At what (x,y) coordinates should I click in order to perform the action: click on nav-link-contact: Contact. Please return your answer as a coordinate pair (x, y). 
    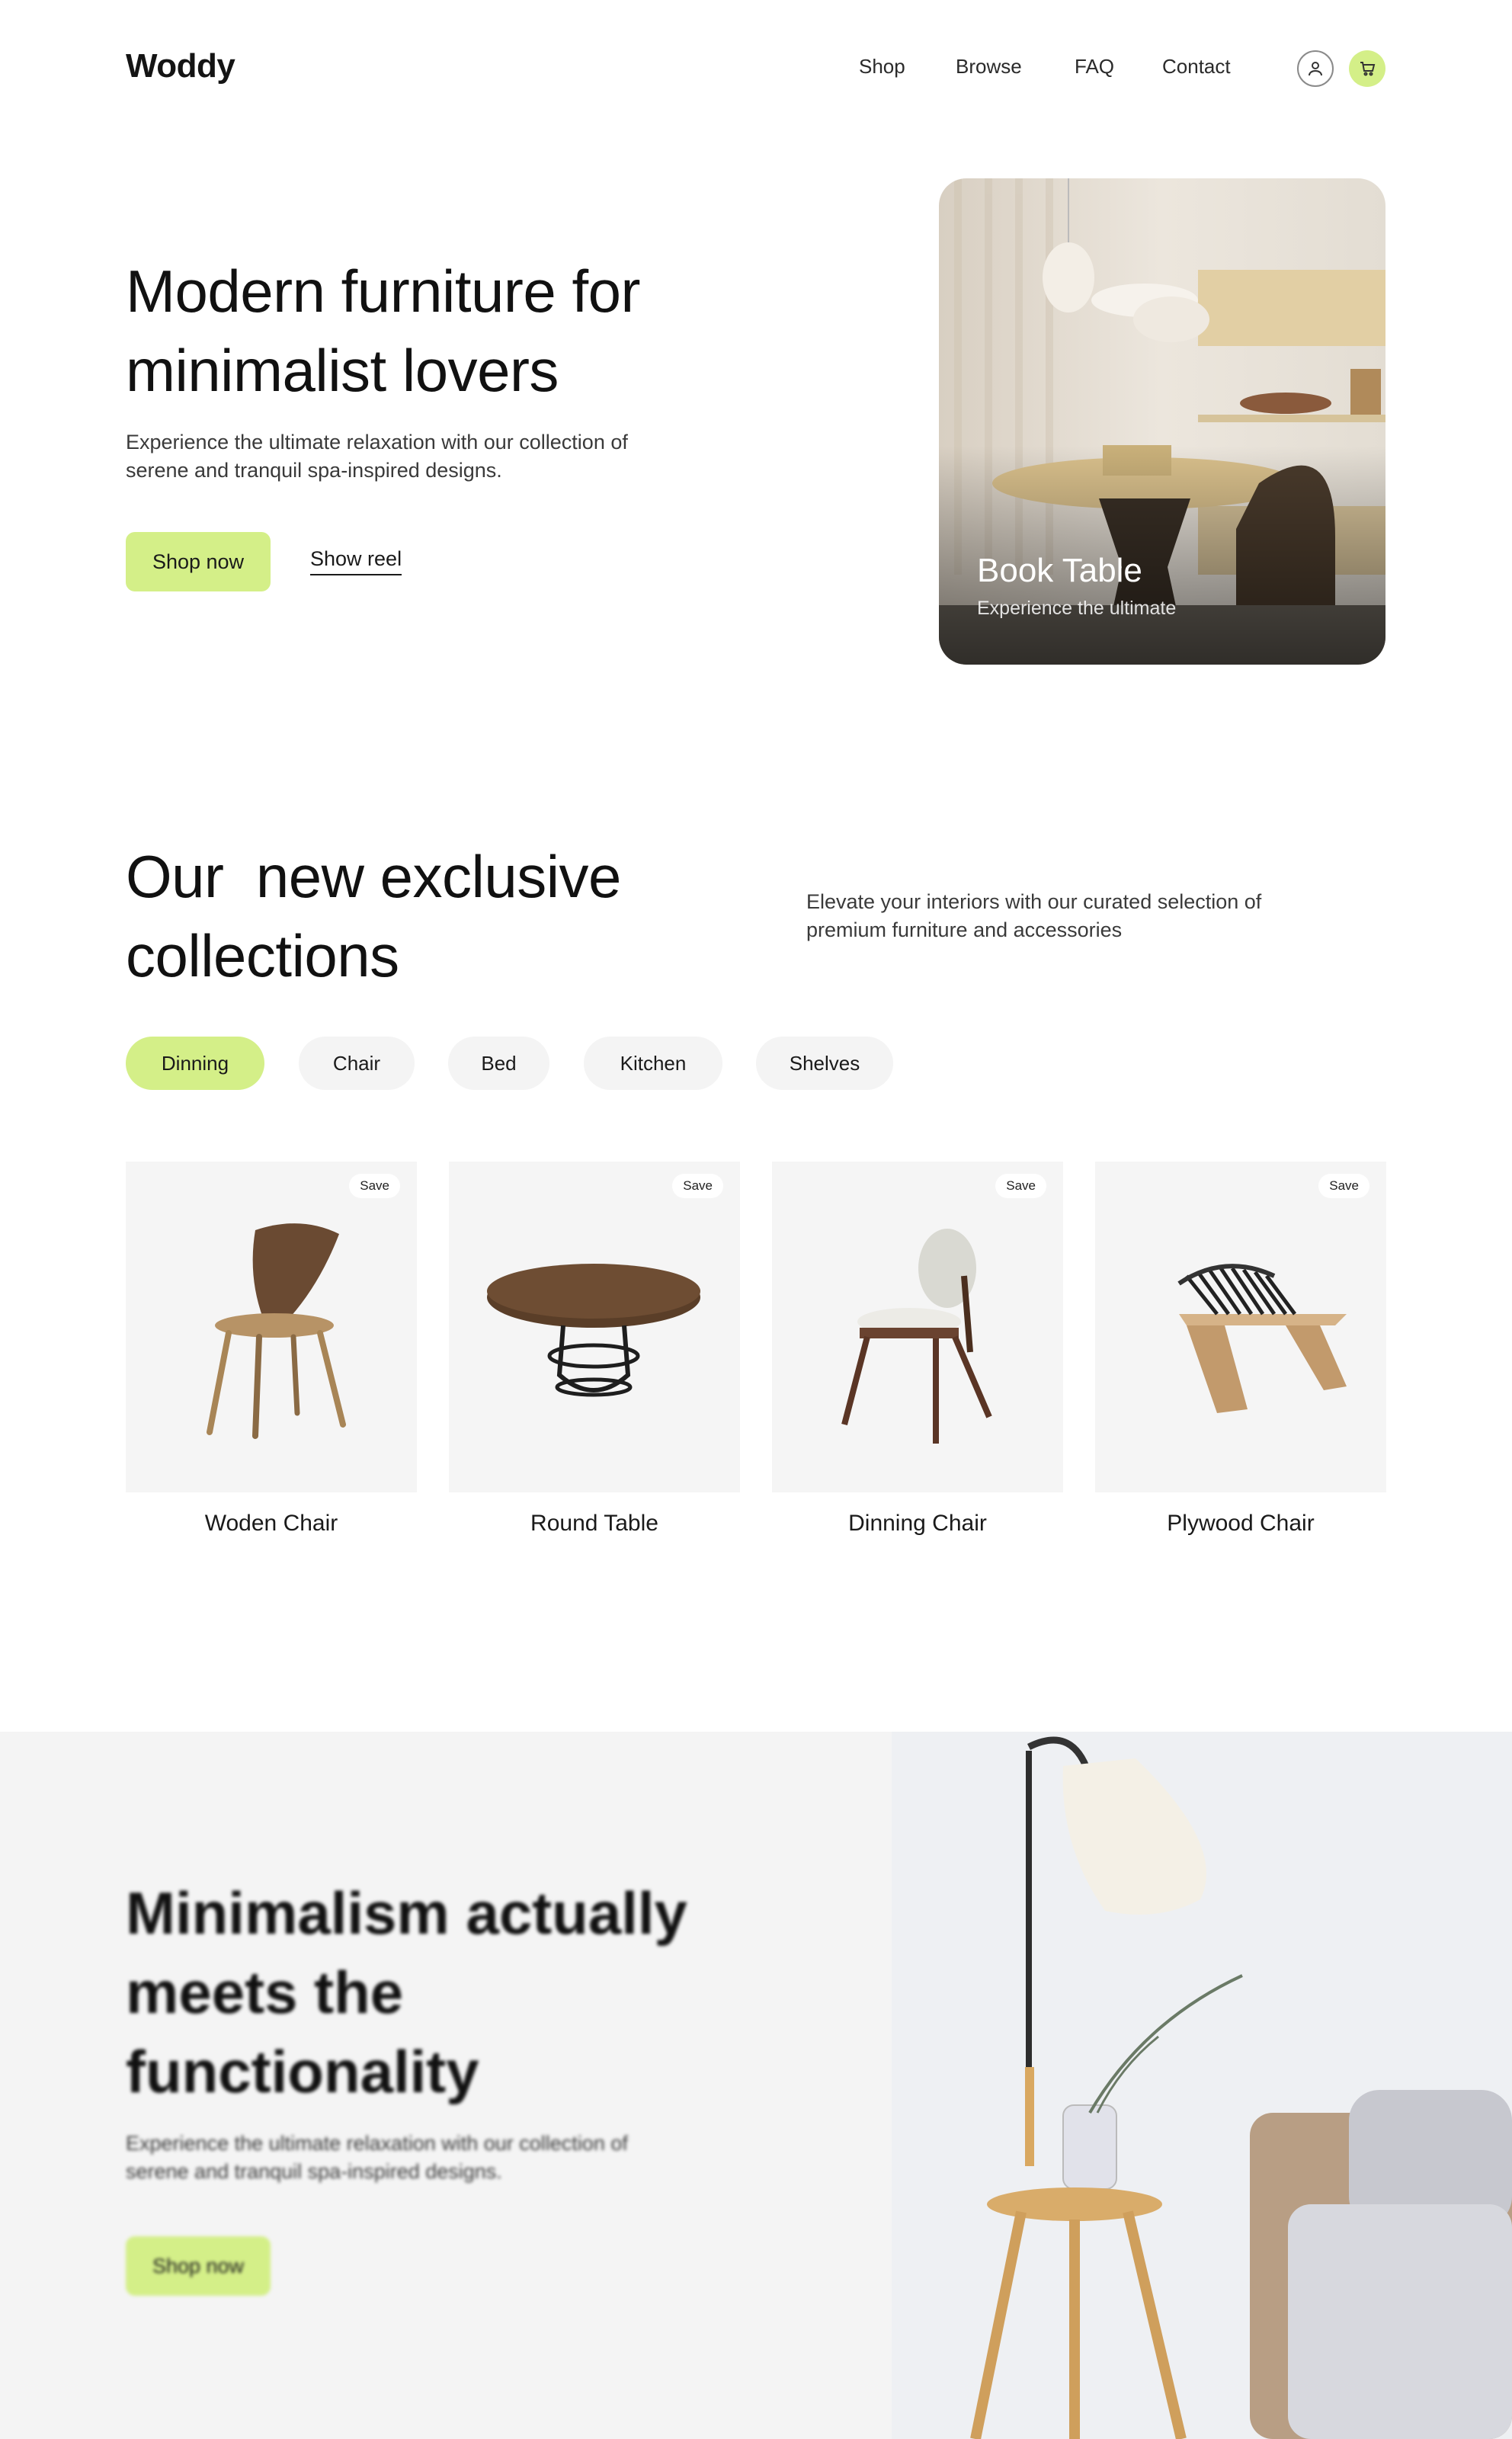
    Looking at the image, I should click on (1196, 67).